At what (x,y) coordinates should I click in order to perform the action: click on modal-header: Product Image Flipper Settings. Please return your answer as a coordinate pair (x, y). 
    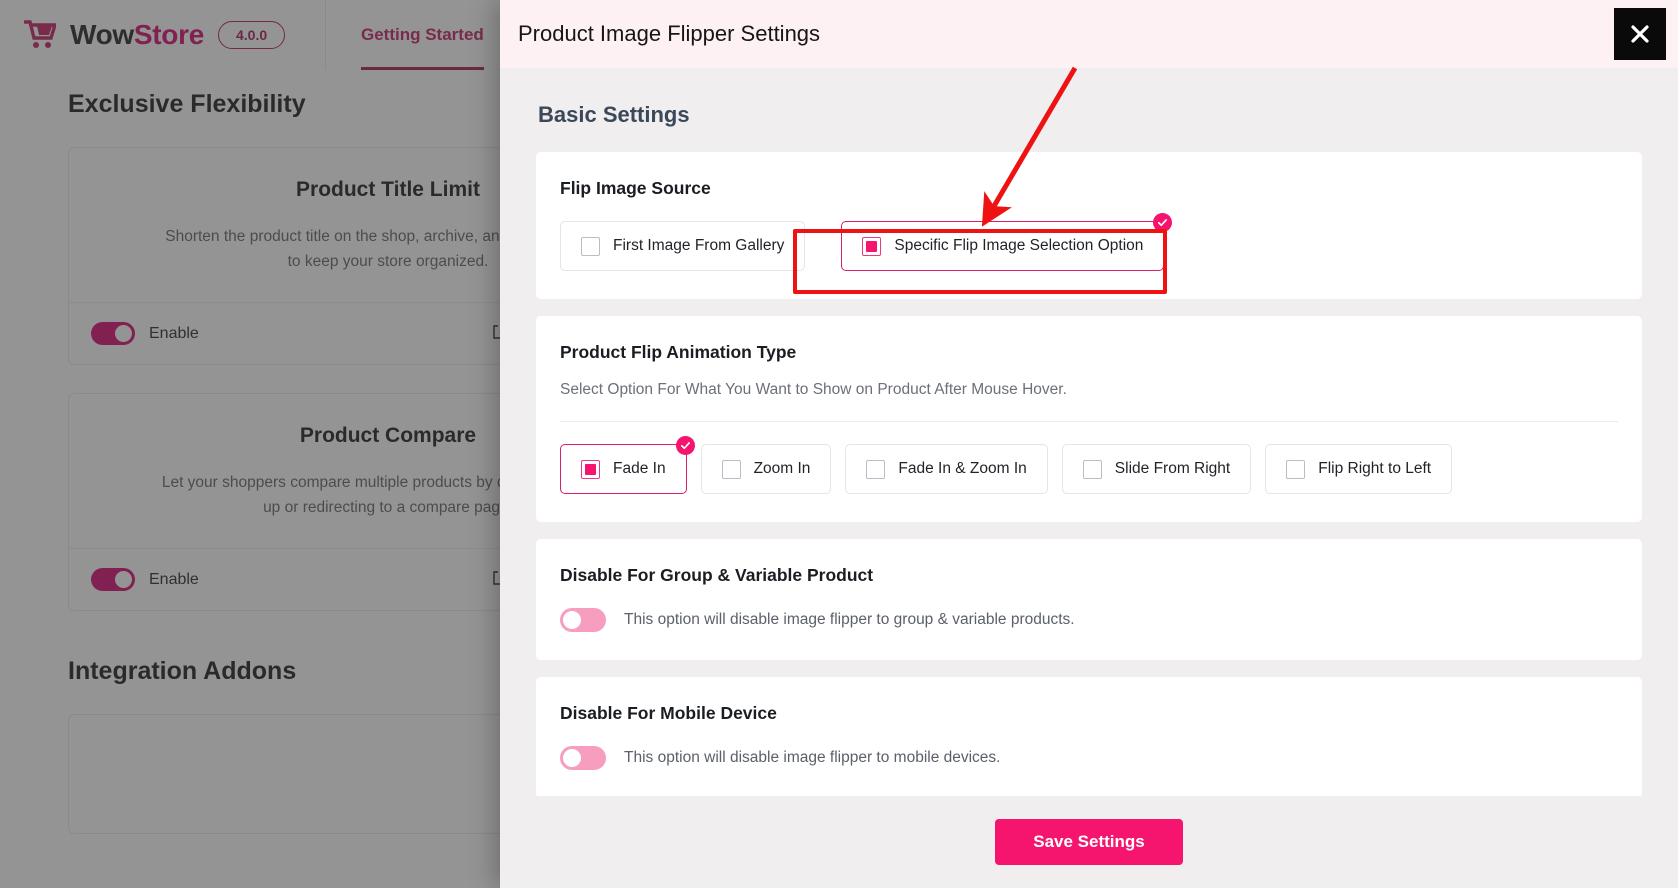
    Looking at the image, I should click on (1089, 34).